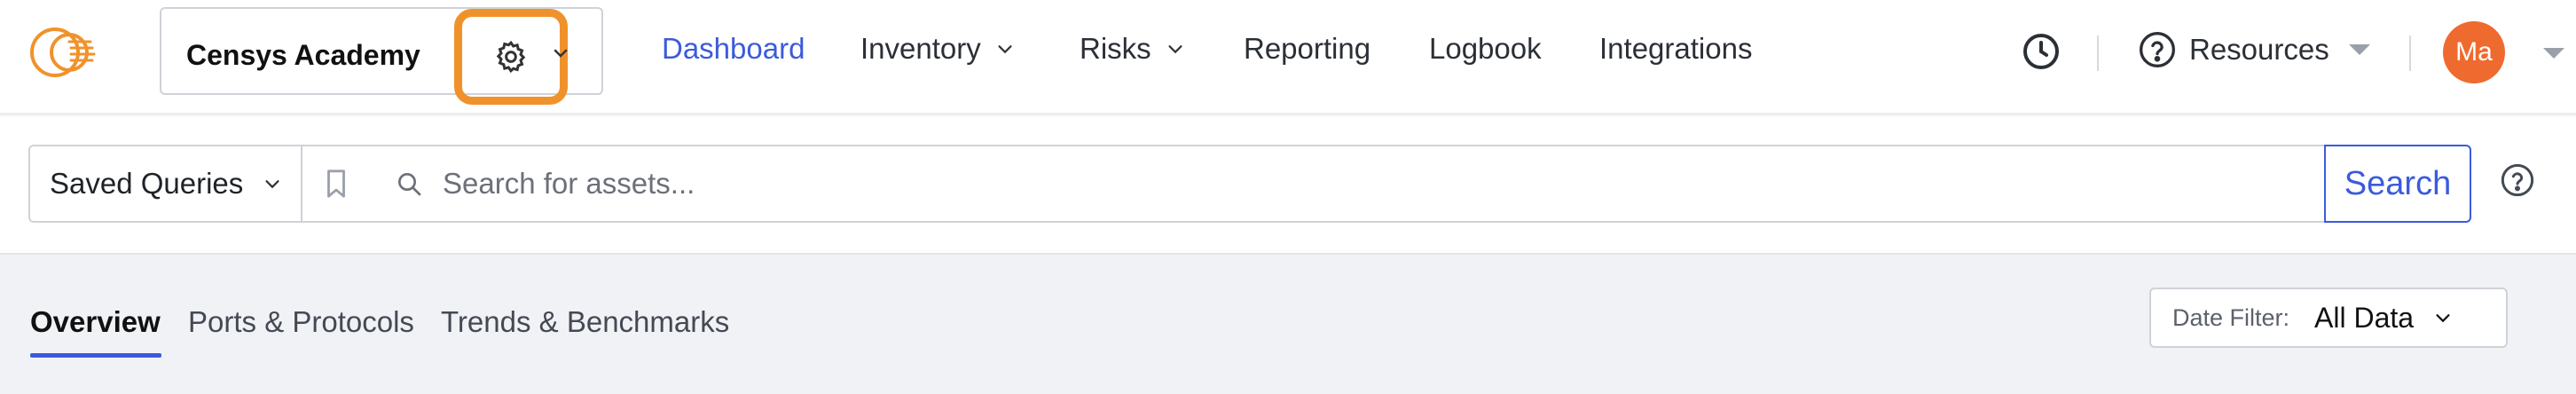 This screenshot has width=2576, height=394. I want to click on nav-label: Logbook, so click(1485, 49).